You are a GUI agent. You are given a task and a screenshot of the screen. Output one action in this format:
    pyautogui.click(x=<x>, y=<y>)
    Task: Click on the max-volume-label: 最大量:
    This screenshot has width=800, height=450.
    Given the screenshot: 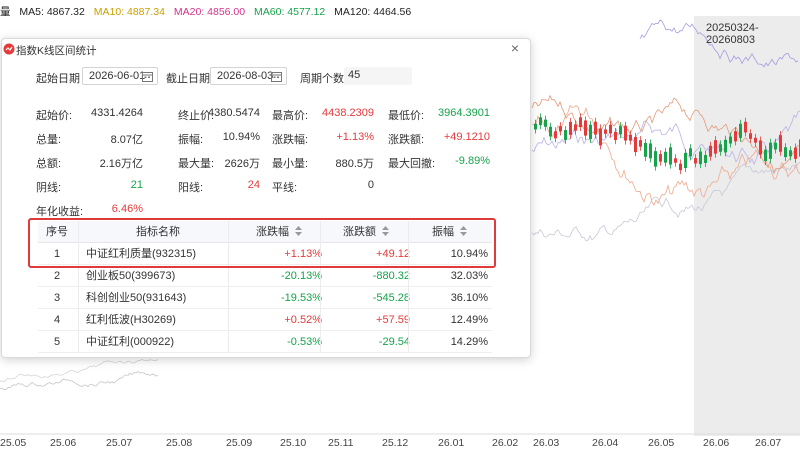 What is the action you would take?
    pyautogui.click(x=196, y=164)
    